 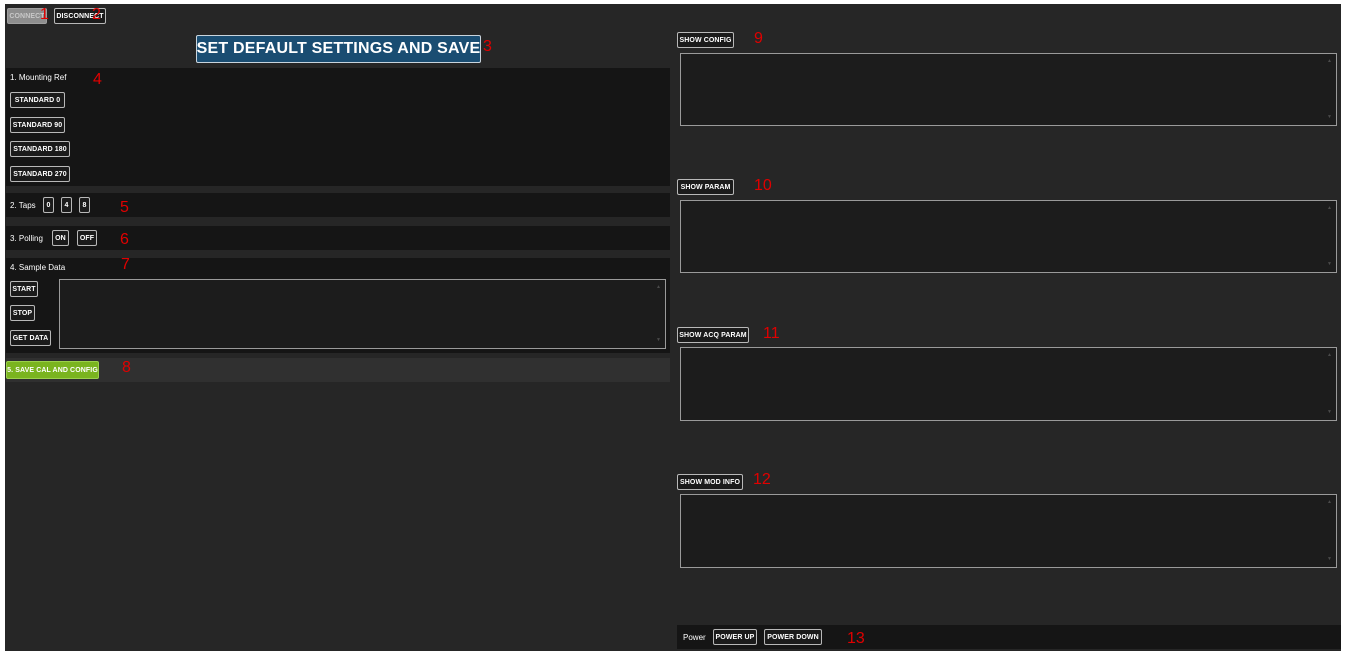 I want to click on taps-0-button: 0, so click(x=48, y=205).